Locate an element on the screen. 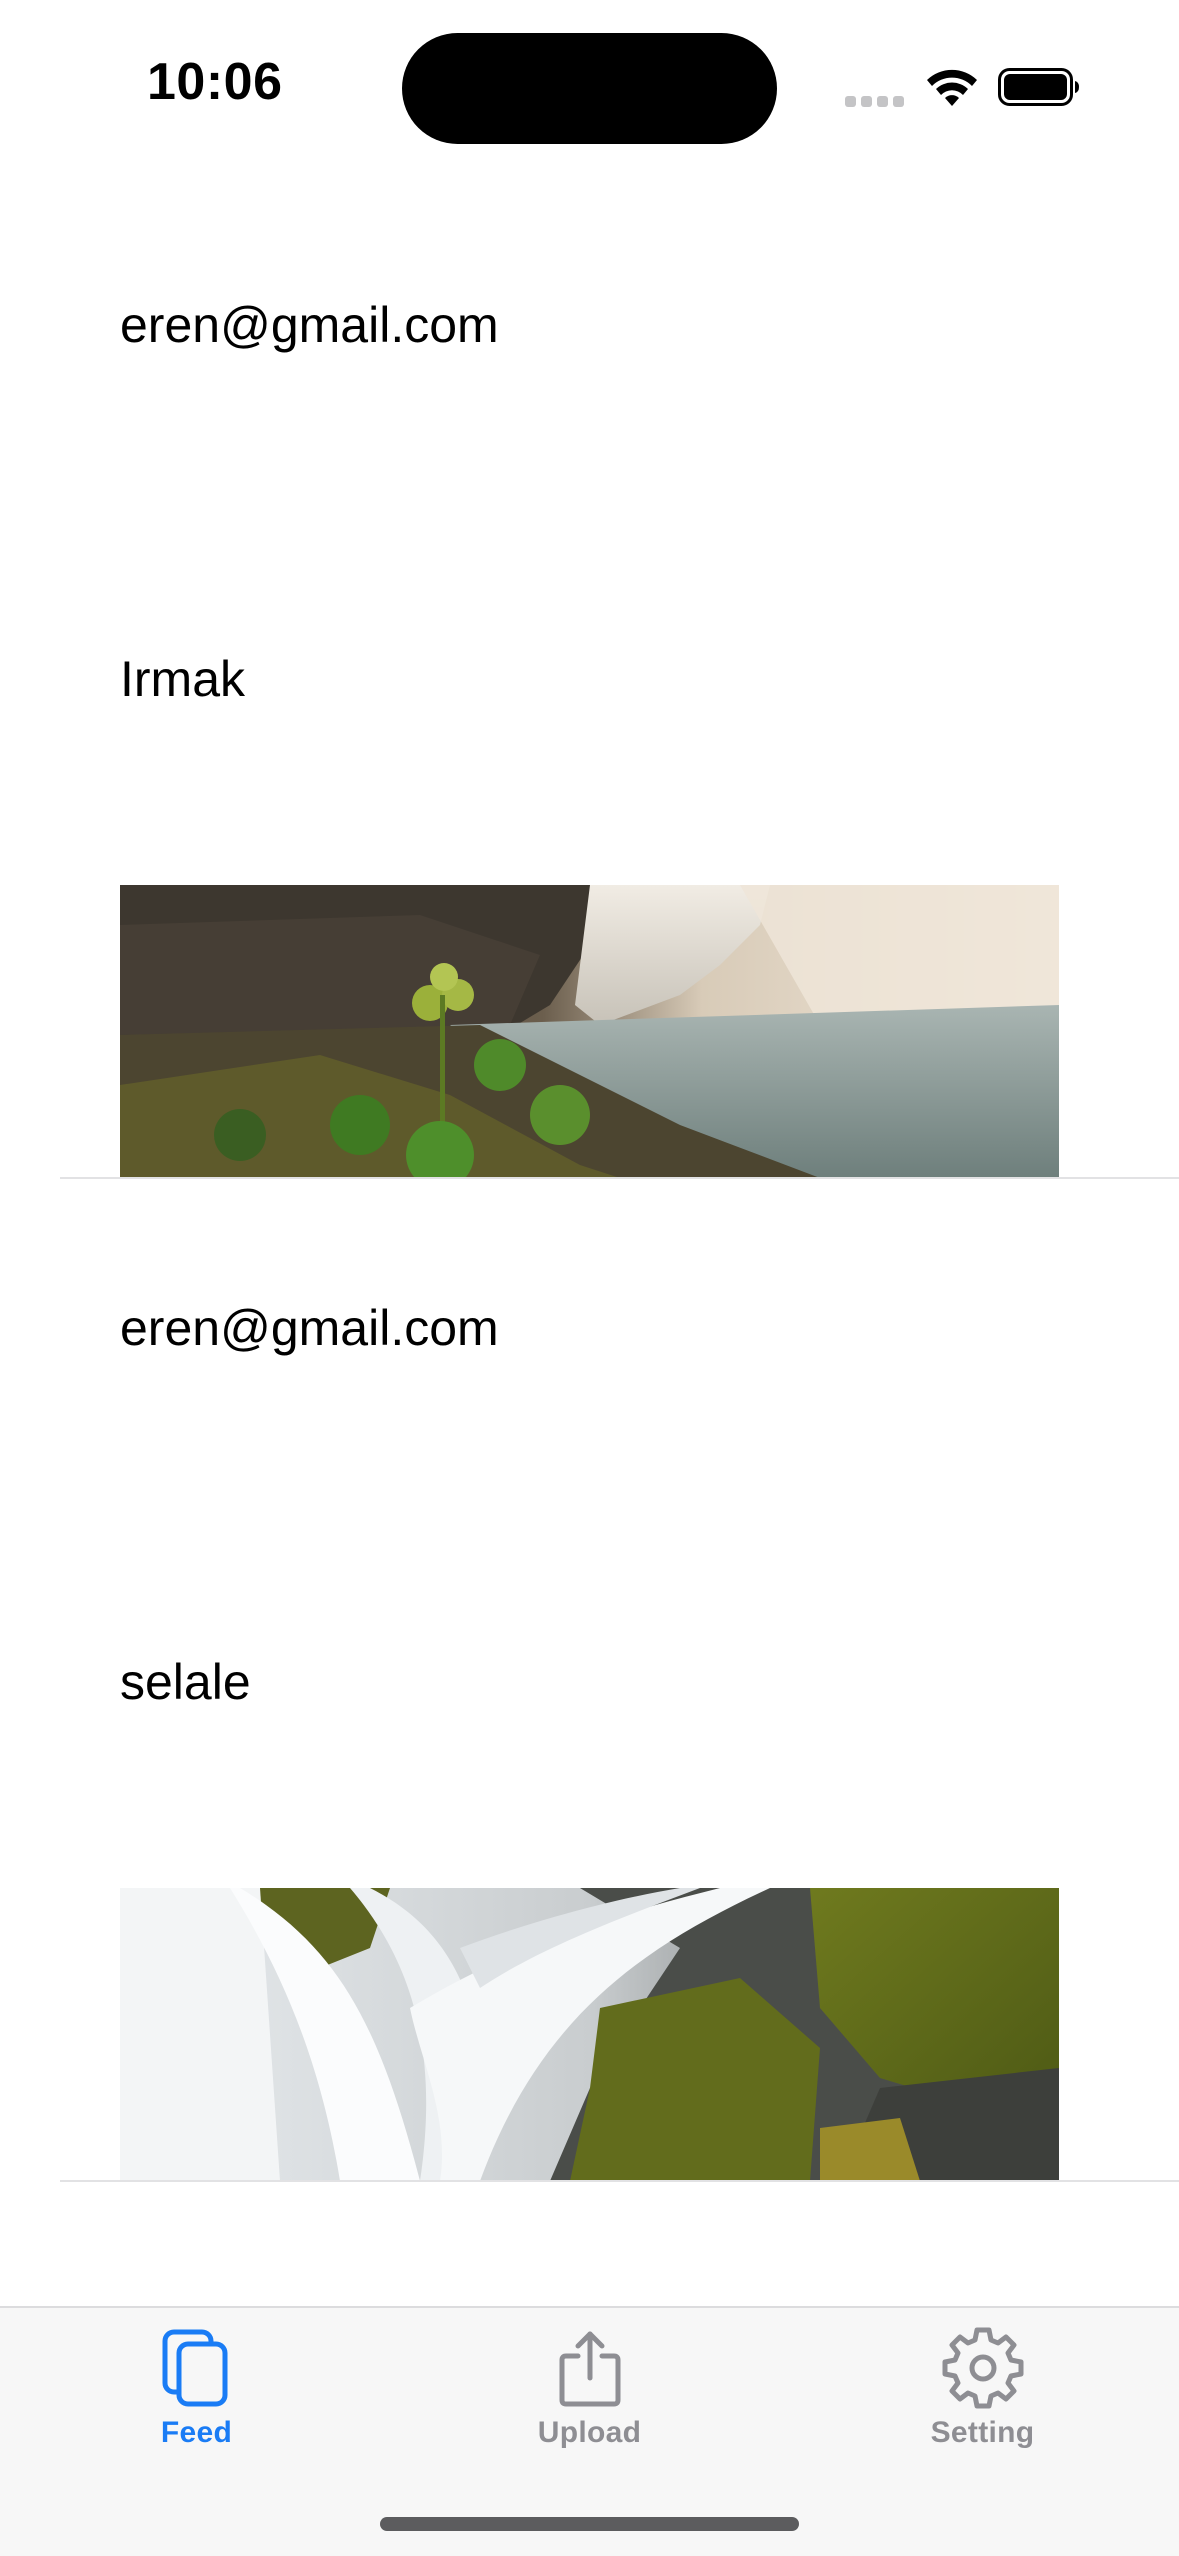  post-comment-label: selale is located at coordinates (185, 1682).